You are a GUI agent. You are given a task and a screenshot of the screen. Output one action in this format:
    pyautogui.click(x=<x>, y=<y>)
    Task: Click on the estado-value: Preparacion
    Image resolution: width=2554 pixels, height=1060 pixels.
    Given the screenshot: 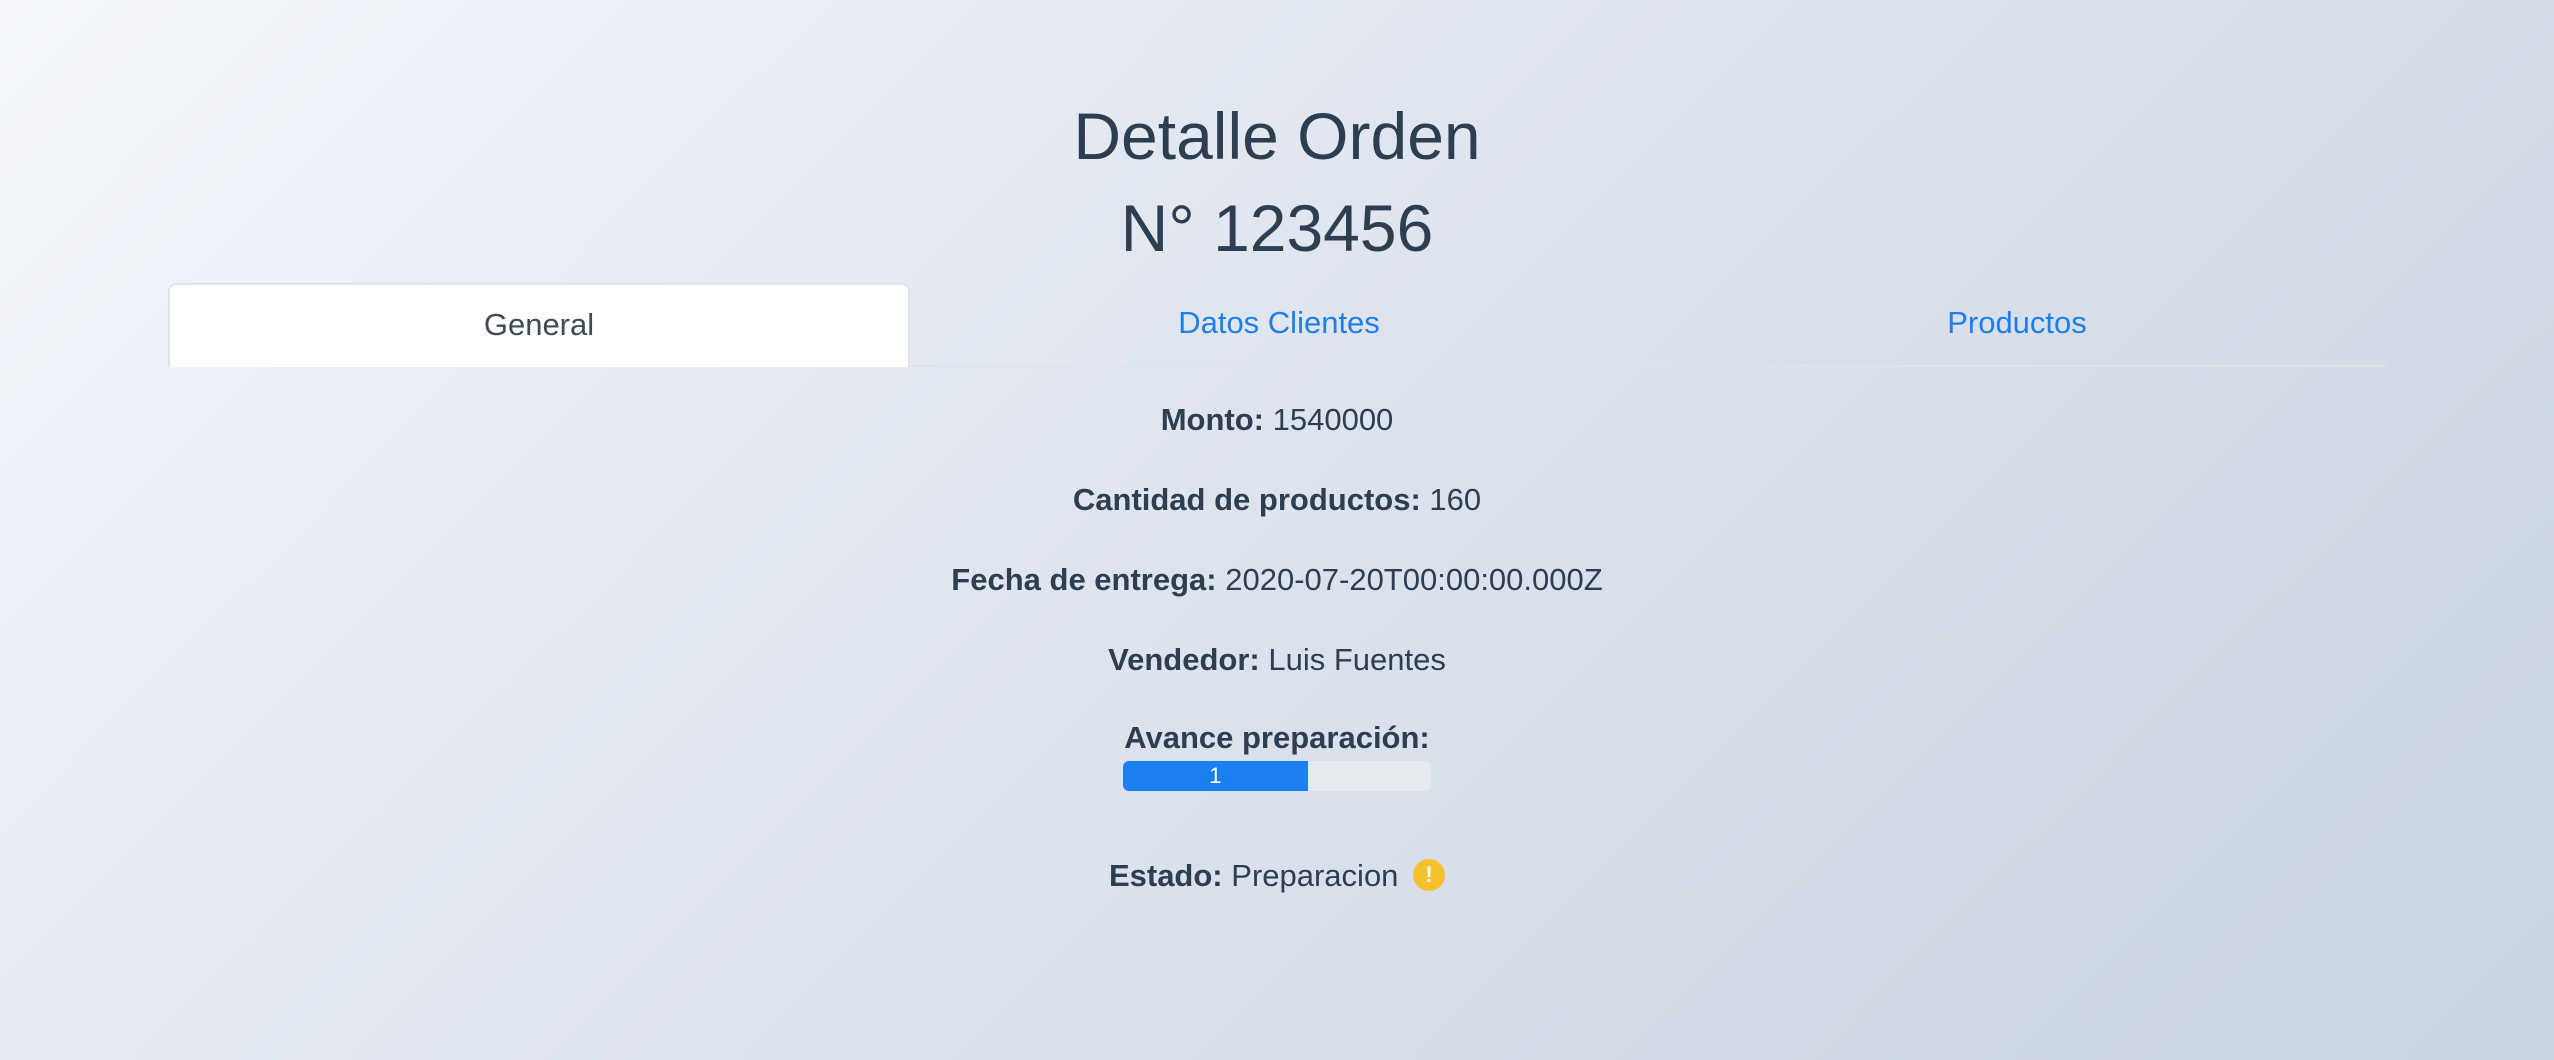 What is the action you would take?
    pyautogui.click(x=1315, y=875)
    